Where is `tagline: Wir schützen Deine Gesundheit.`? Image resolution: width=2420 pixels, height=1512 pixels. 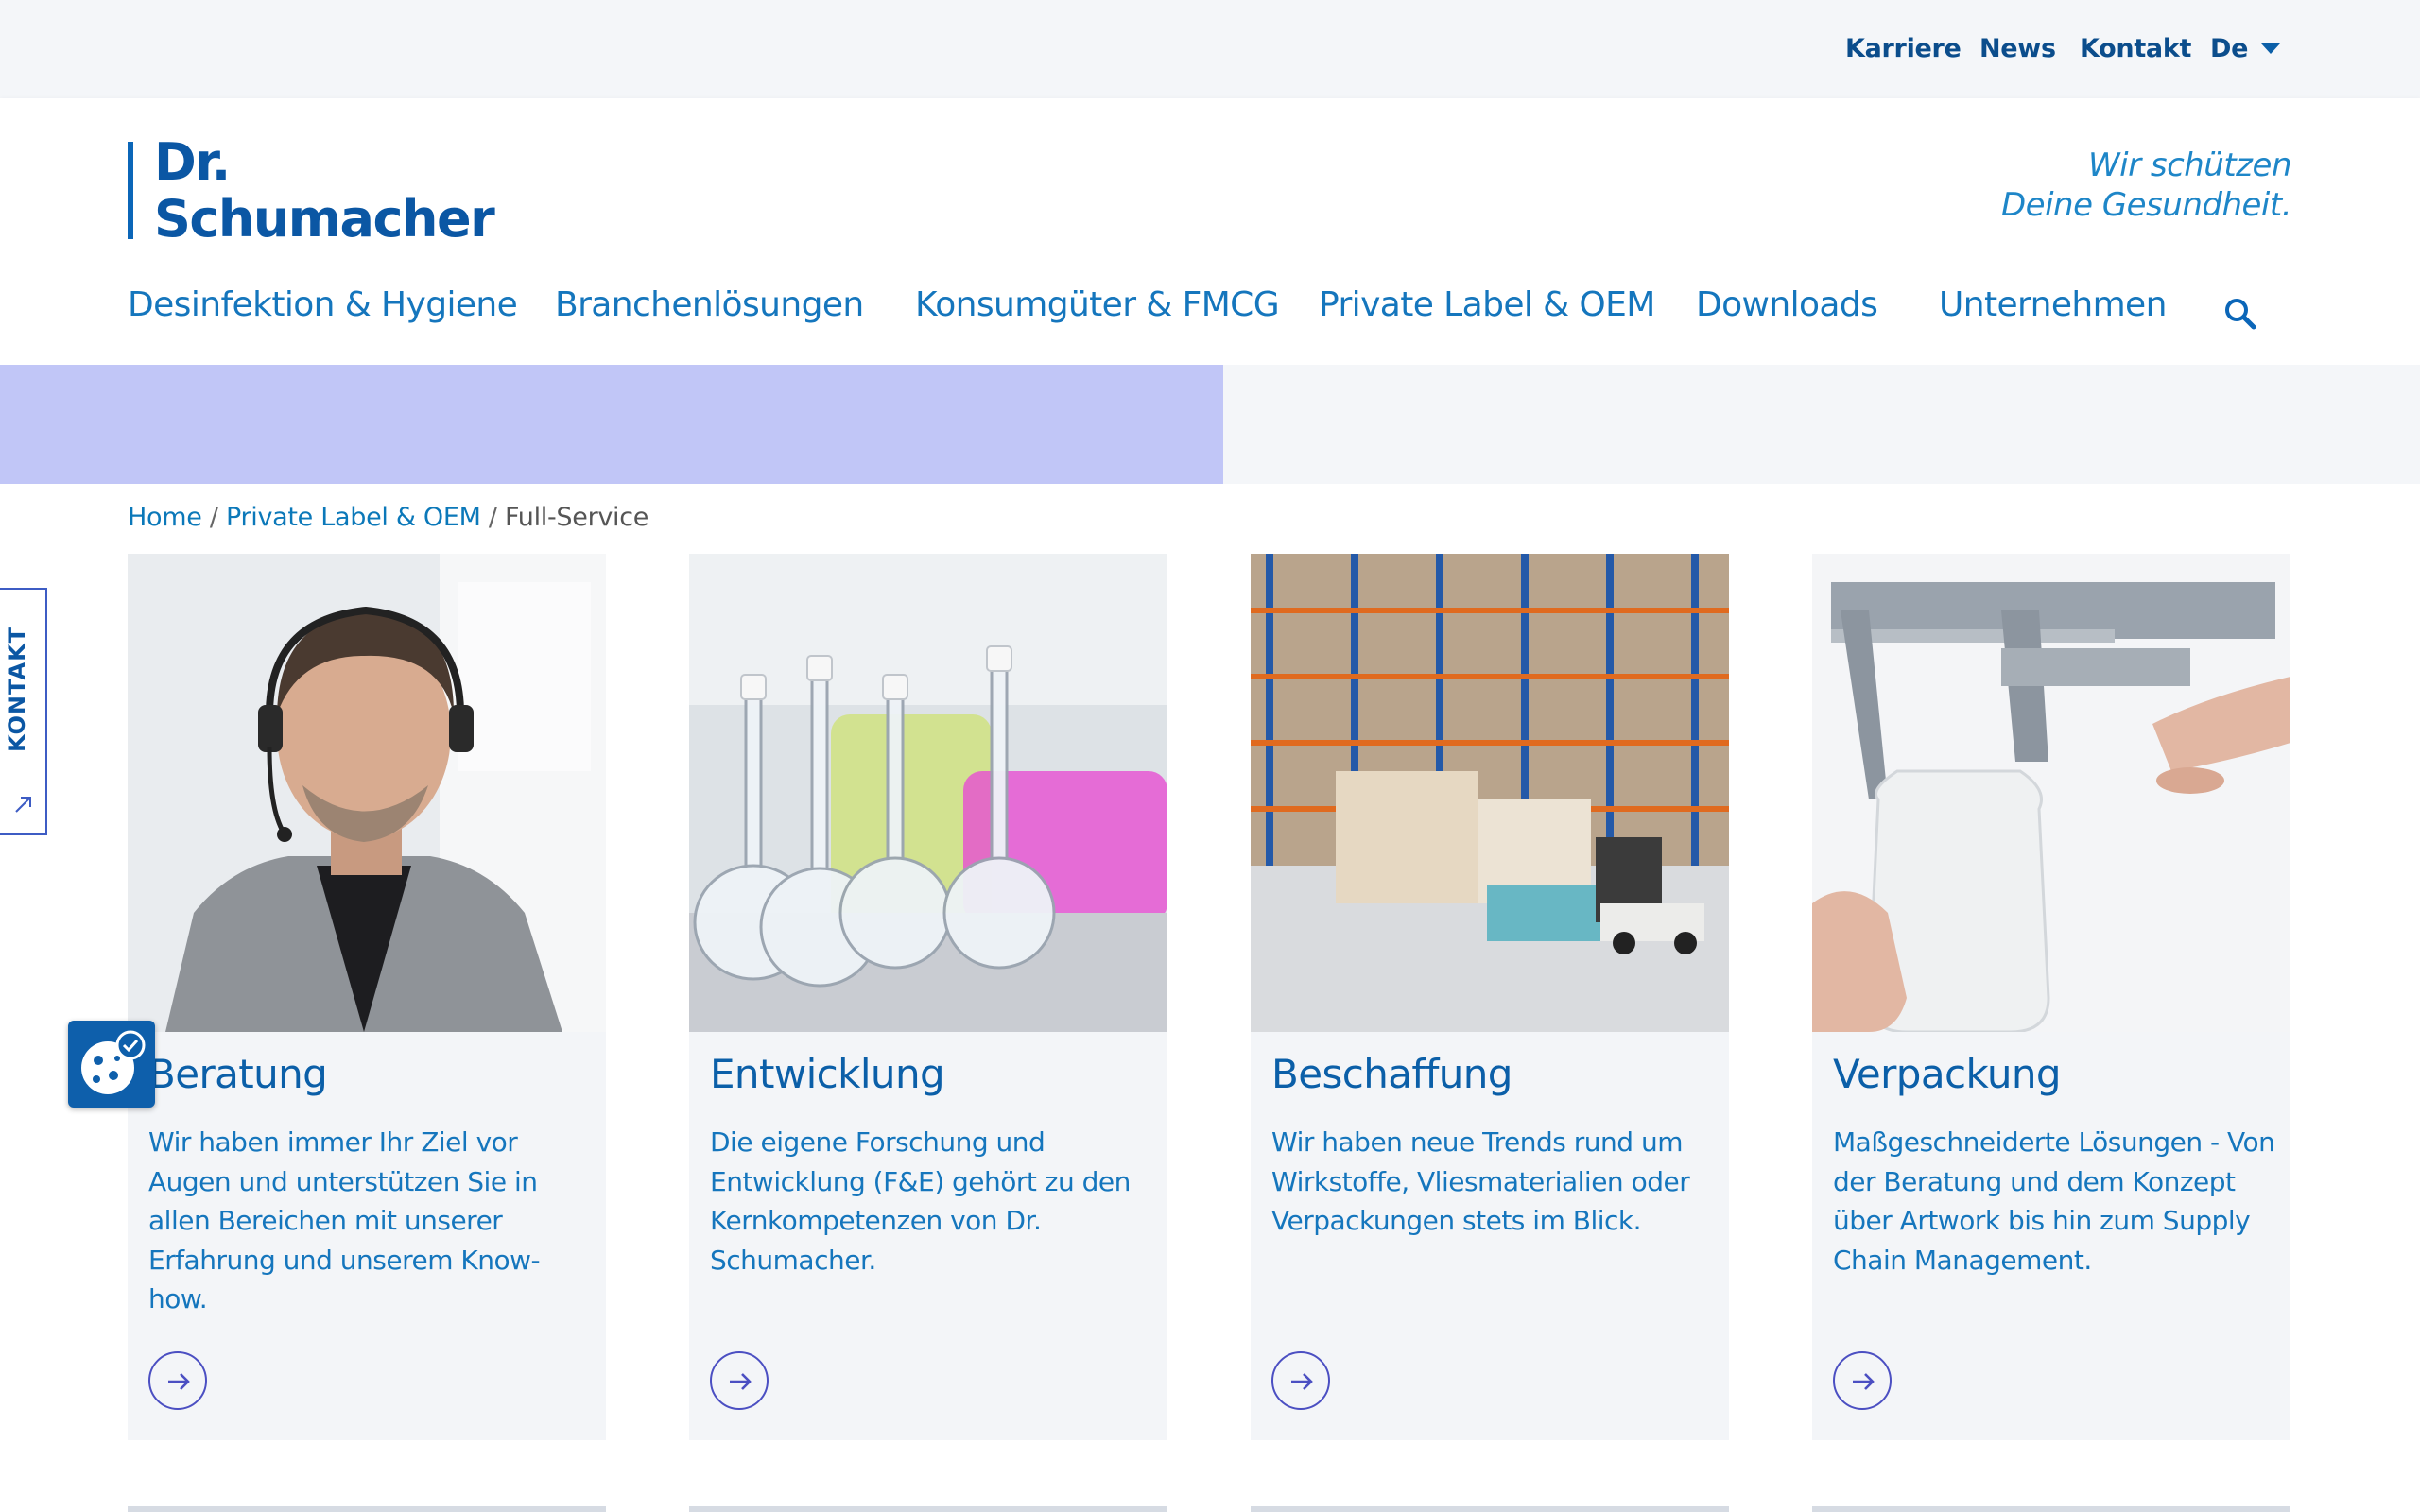
tagline: Wir schützen Deine Gesundheit. is located at coordinates (2146, 185).